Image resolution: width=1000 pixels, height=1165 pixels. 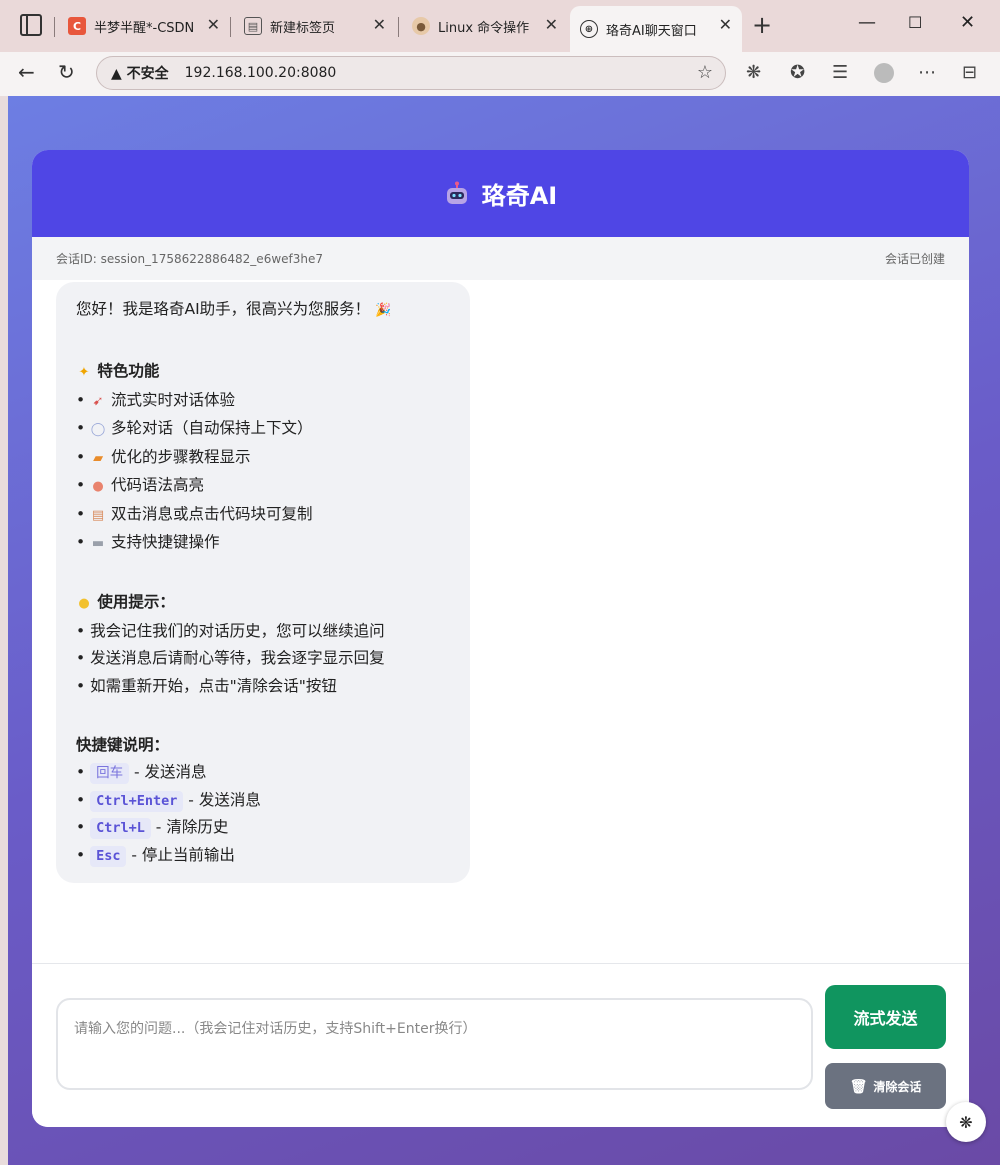 What do you see at coordinates (253, 26) in the screenshot?
I see `new-tab-icon: ▤` at bounding box center [253, 26].